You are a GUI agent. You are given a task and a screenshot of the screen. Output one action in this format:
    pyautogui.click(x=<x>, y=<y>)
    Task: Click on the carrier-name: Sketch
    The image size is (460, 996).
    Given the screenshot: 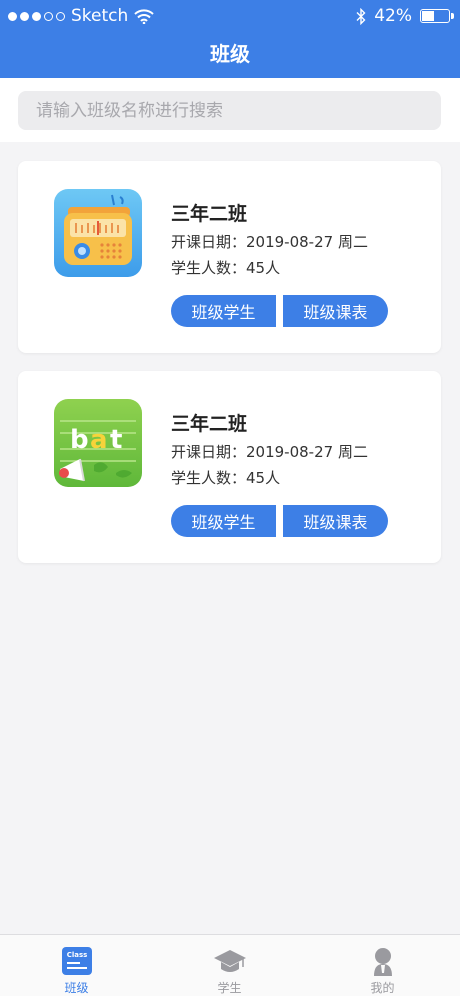 What is the action you would take?
    pyautogui.click(x=100, y=16)
    